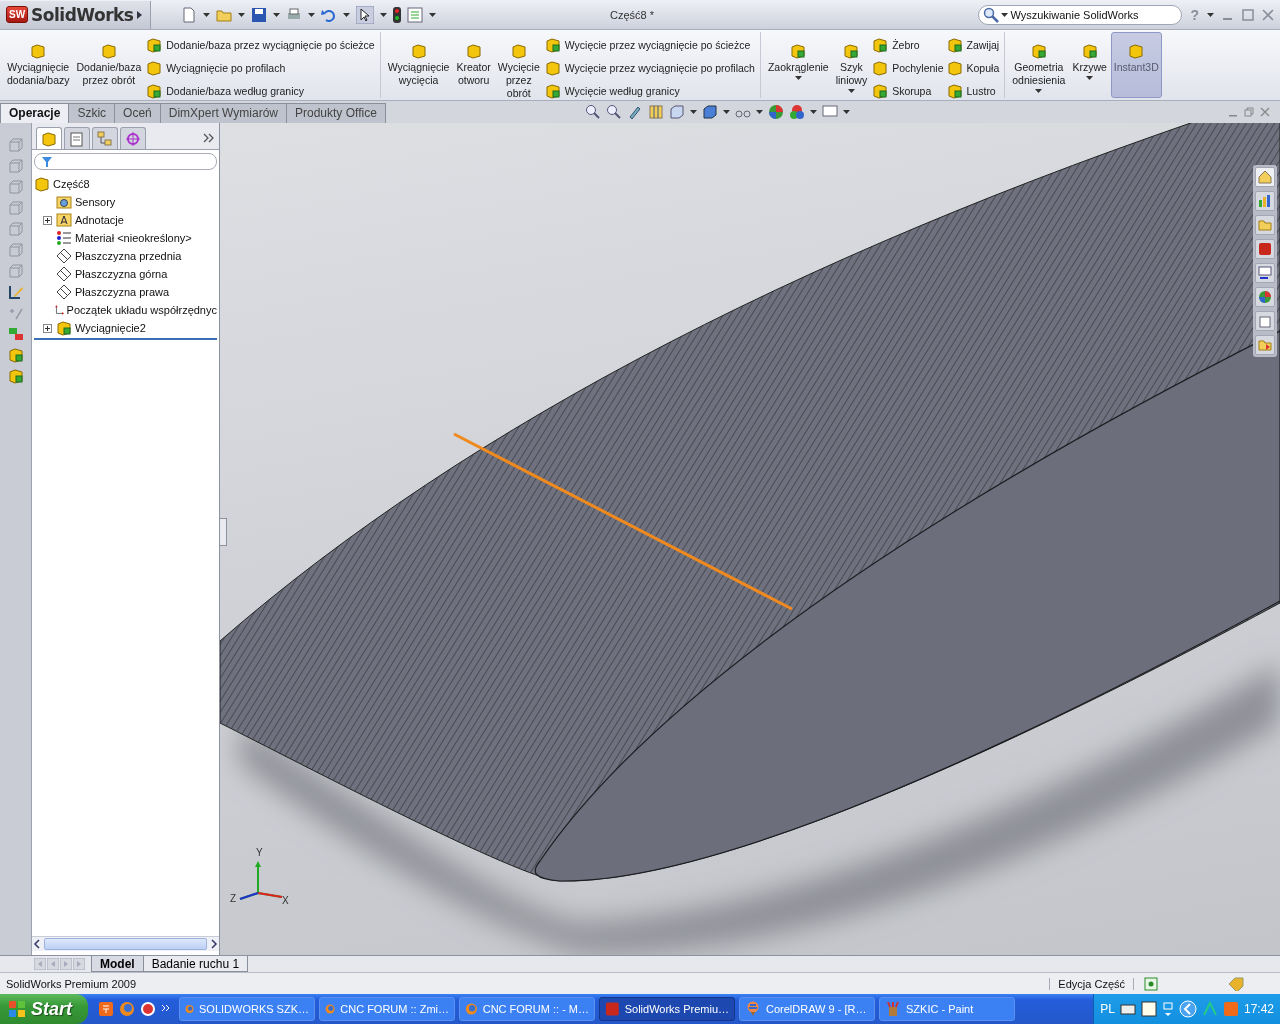 The image size is (1280, 1024). What do you see at coordinates (518, 67) in the screenshot?
I see `ribbon-button: Wycięcie przez obrót` at bounding box center [518, 67].